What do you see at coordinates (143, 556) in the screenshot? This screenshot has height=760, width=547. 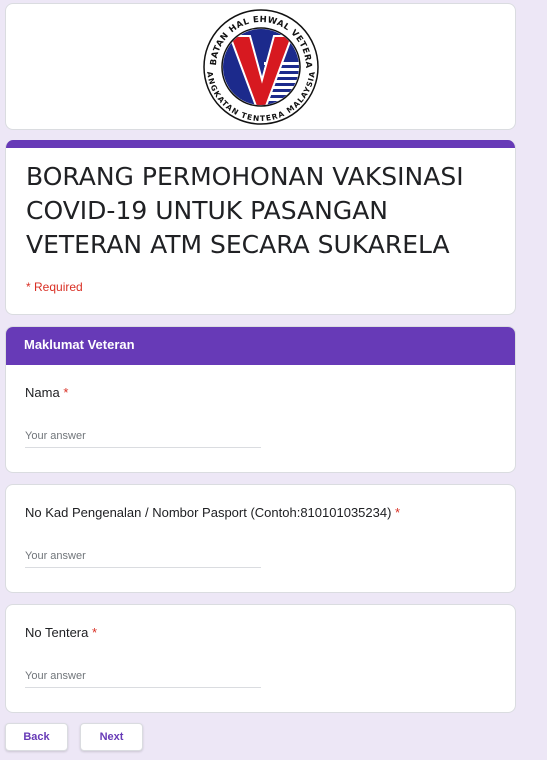 I see `ic-passport-input` at bounding box center [143, 556].